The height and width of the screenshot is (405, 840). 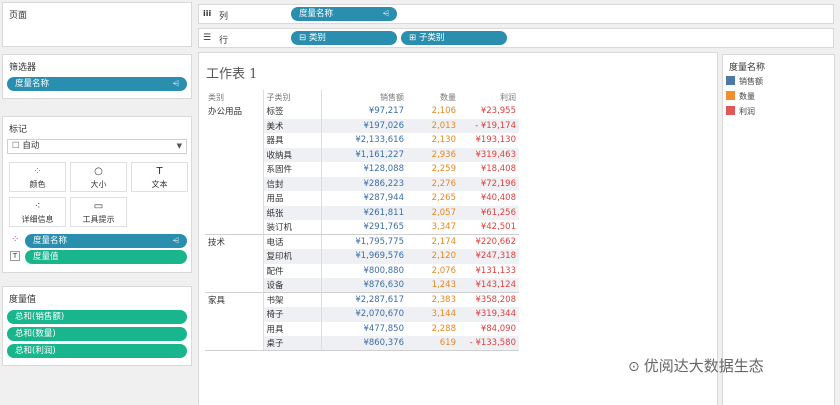 What do you see at coordinates (489, 227) in the screenshot?
I see `profit-value: ¥42,501` at bounding box center [489, 227].